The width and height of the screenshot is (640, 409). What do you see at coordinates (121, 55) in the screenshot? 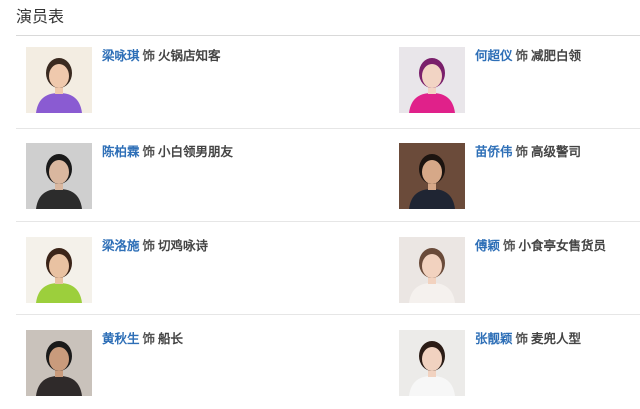
I see `actor-name-link: 梁咏琪` at bounding box center [121, 55].